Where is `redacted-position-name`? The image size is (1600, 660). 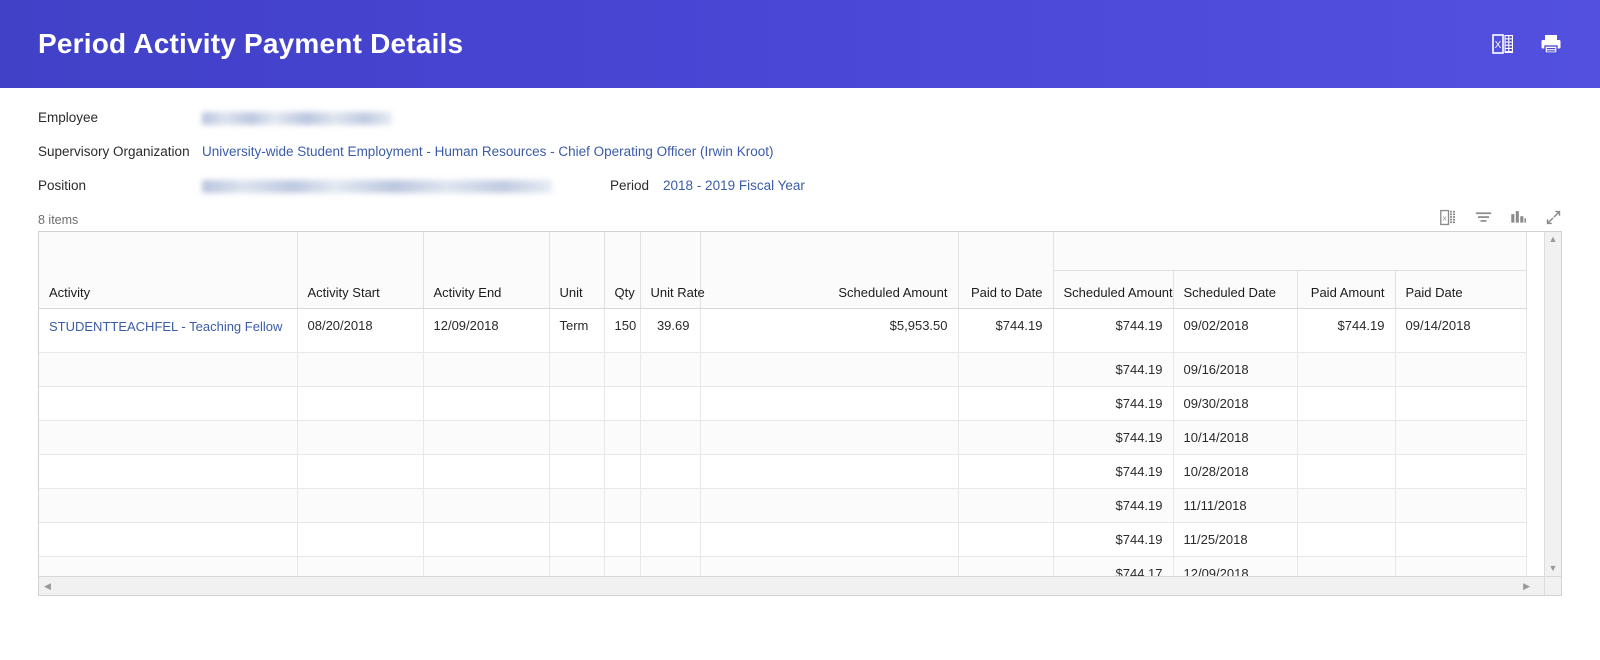
redacted-position-name is located at coordinates (377, 186).